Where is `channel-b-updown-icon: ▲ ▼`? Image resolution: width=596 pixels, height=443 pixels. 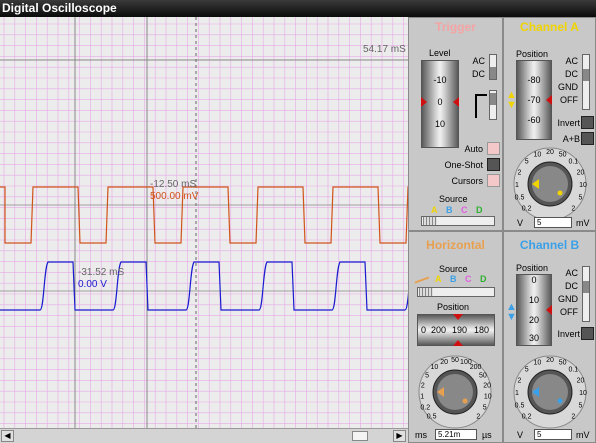 channel-b-updown-icon: ▲ ▼ is located at coordinates (511, 312).